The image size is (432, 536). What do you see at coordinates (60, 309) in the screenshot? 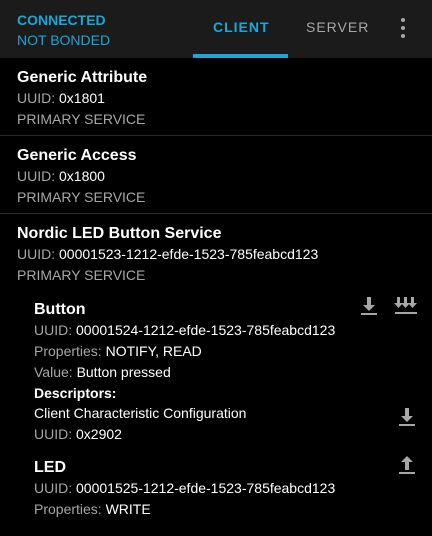
I see `characteristic-name: Button` at bounding box center [60, 309].